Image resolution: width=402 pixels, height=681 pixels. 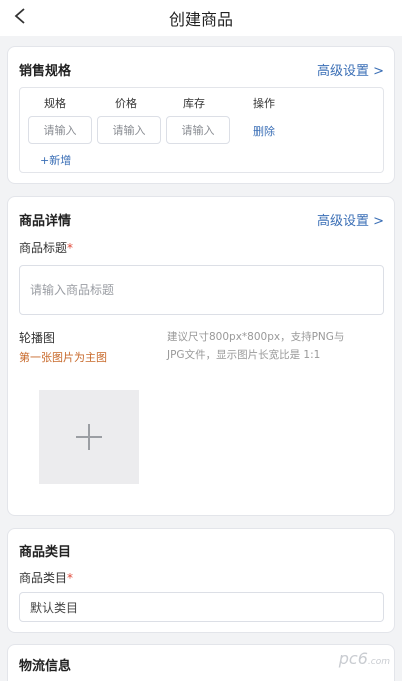 What do you see at coordinates (353, 658) in the screenshot?
I see `watermark-text: pc6` at bounding box center [353, 658].